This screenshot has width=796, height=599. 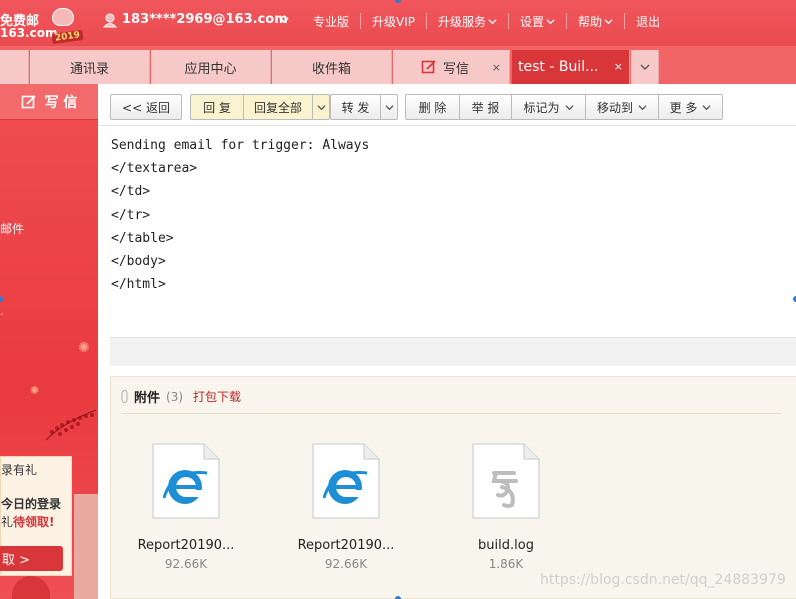 I want to click on nav-label: 专业版, so click(x=331, y=21).